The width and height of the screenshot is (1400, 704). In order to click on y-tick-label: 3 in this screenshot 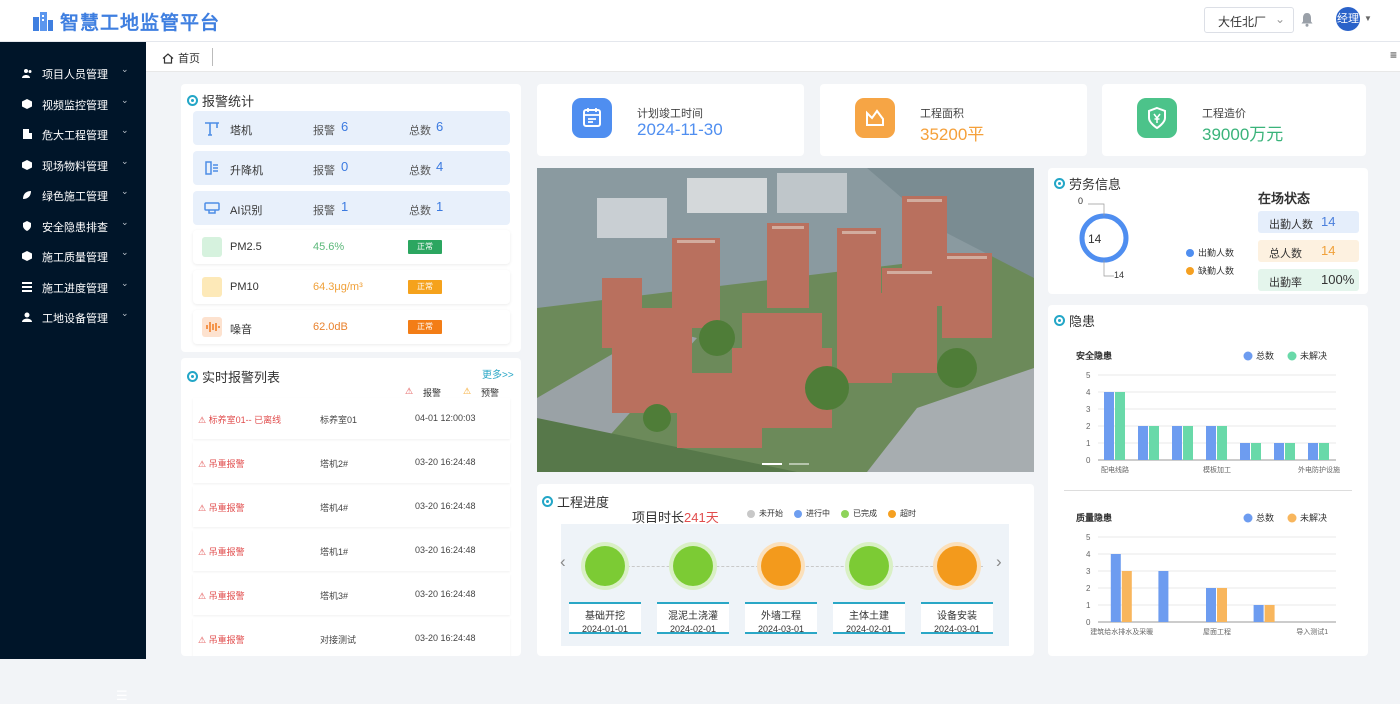, I will do `click(1088, 571)`.